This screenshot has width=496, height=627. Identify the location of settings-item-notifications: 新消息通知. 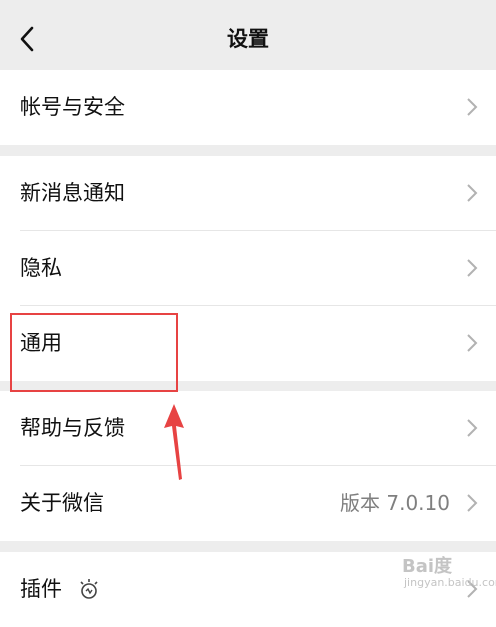
(248, 193).